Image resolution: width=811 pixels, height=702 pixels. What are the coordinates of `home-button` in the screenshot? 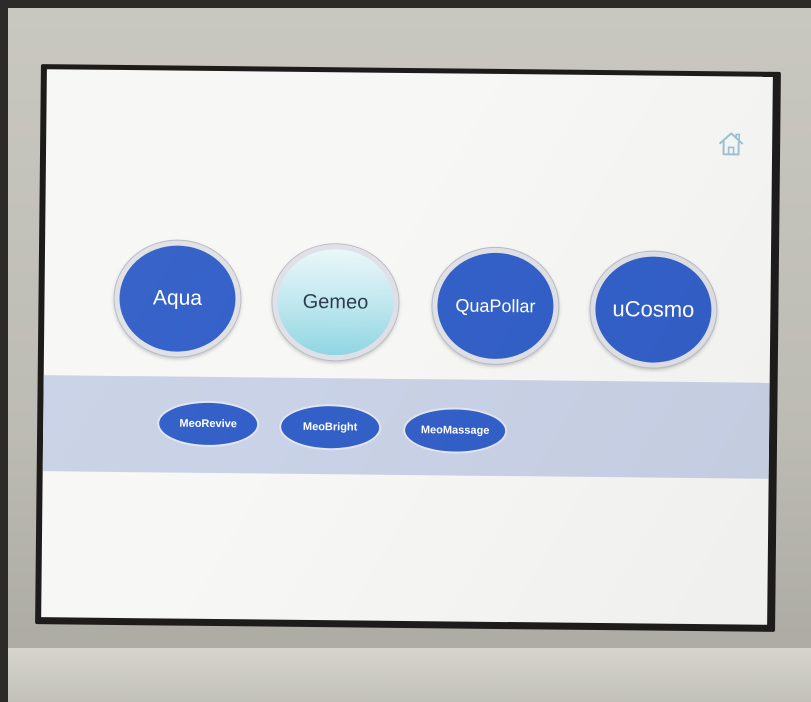 It's located at (731, 143).